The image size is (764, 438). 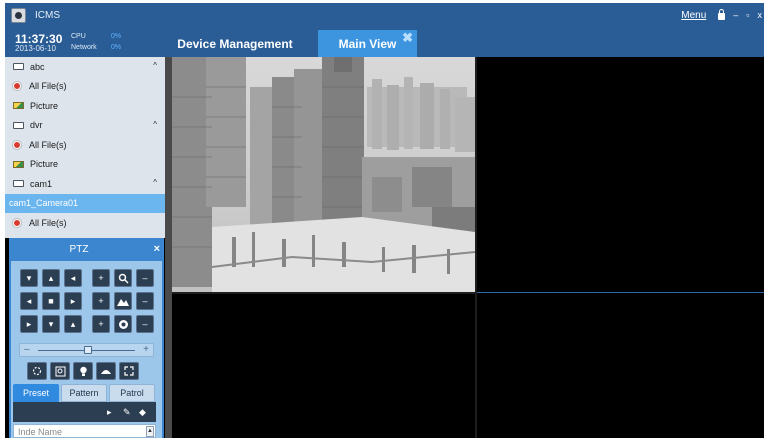 What do you see at coordinates (157, 249) in the screenshot?
I see `ptz-close-button: ×` at bounding box center [157, 249].